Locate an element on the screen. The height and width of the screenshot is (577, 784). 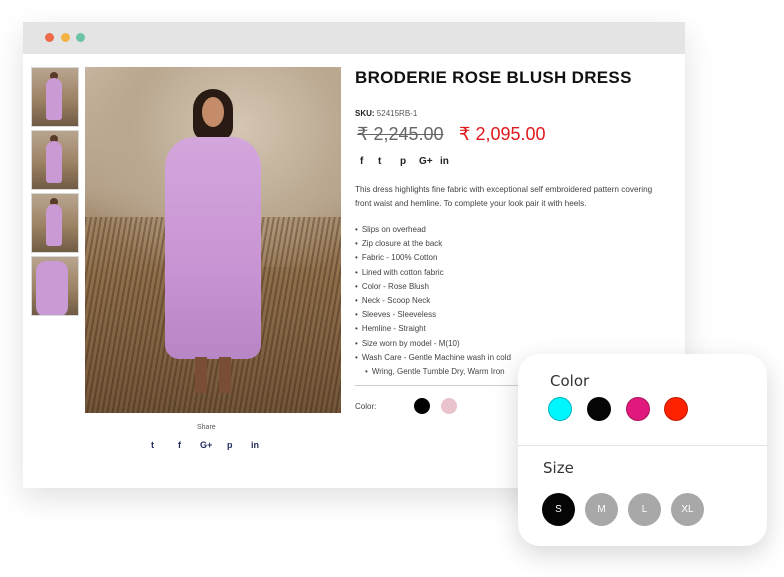
color-option-red is located at coordinates (676, 409).